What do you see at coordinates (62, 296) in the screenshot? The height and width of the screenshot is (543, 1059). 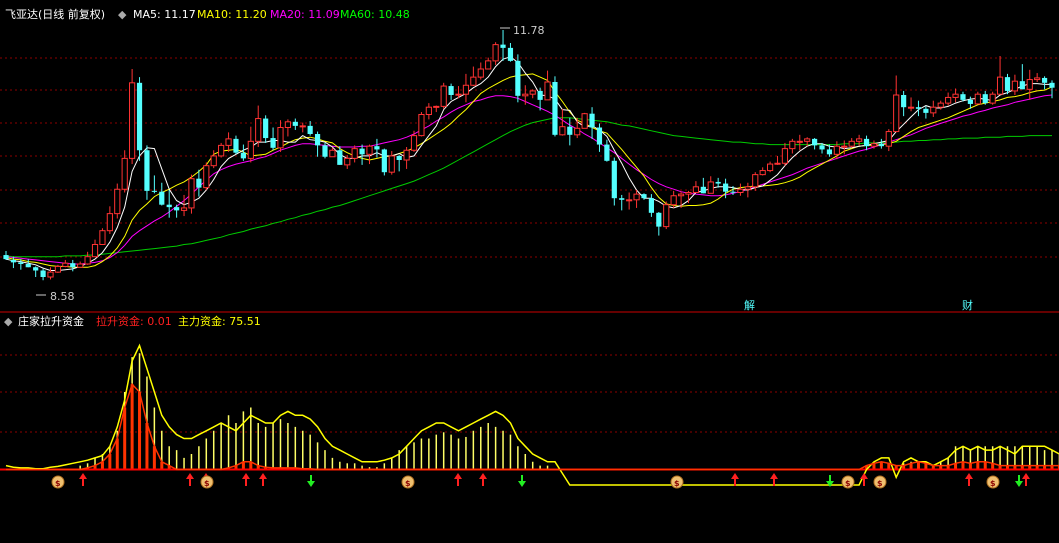 I see `low-price-label: 8.58` at bounding box center [62, 296].